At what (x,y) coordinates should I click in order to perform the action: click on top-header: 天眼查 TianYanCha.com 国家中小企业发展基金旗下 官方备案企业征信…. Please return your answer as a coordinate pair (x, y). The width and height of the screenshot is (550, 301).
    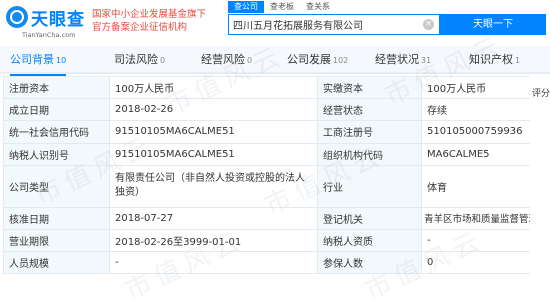
    Looking at the image, I should click on (275, 22).